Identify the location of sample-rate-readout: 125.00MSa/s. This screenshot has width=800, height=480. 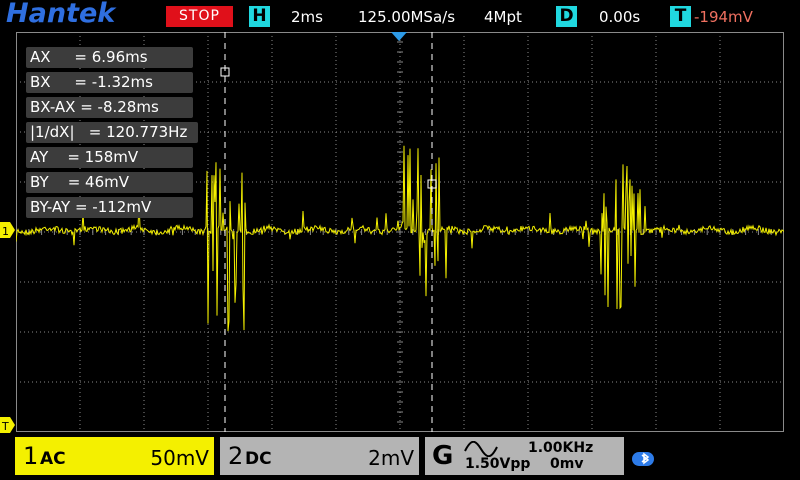
(407, 17).